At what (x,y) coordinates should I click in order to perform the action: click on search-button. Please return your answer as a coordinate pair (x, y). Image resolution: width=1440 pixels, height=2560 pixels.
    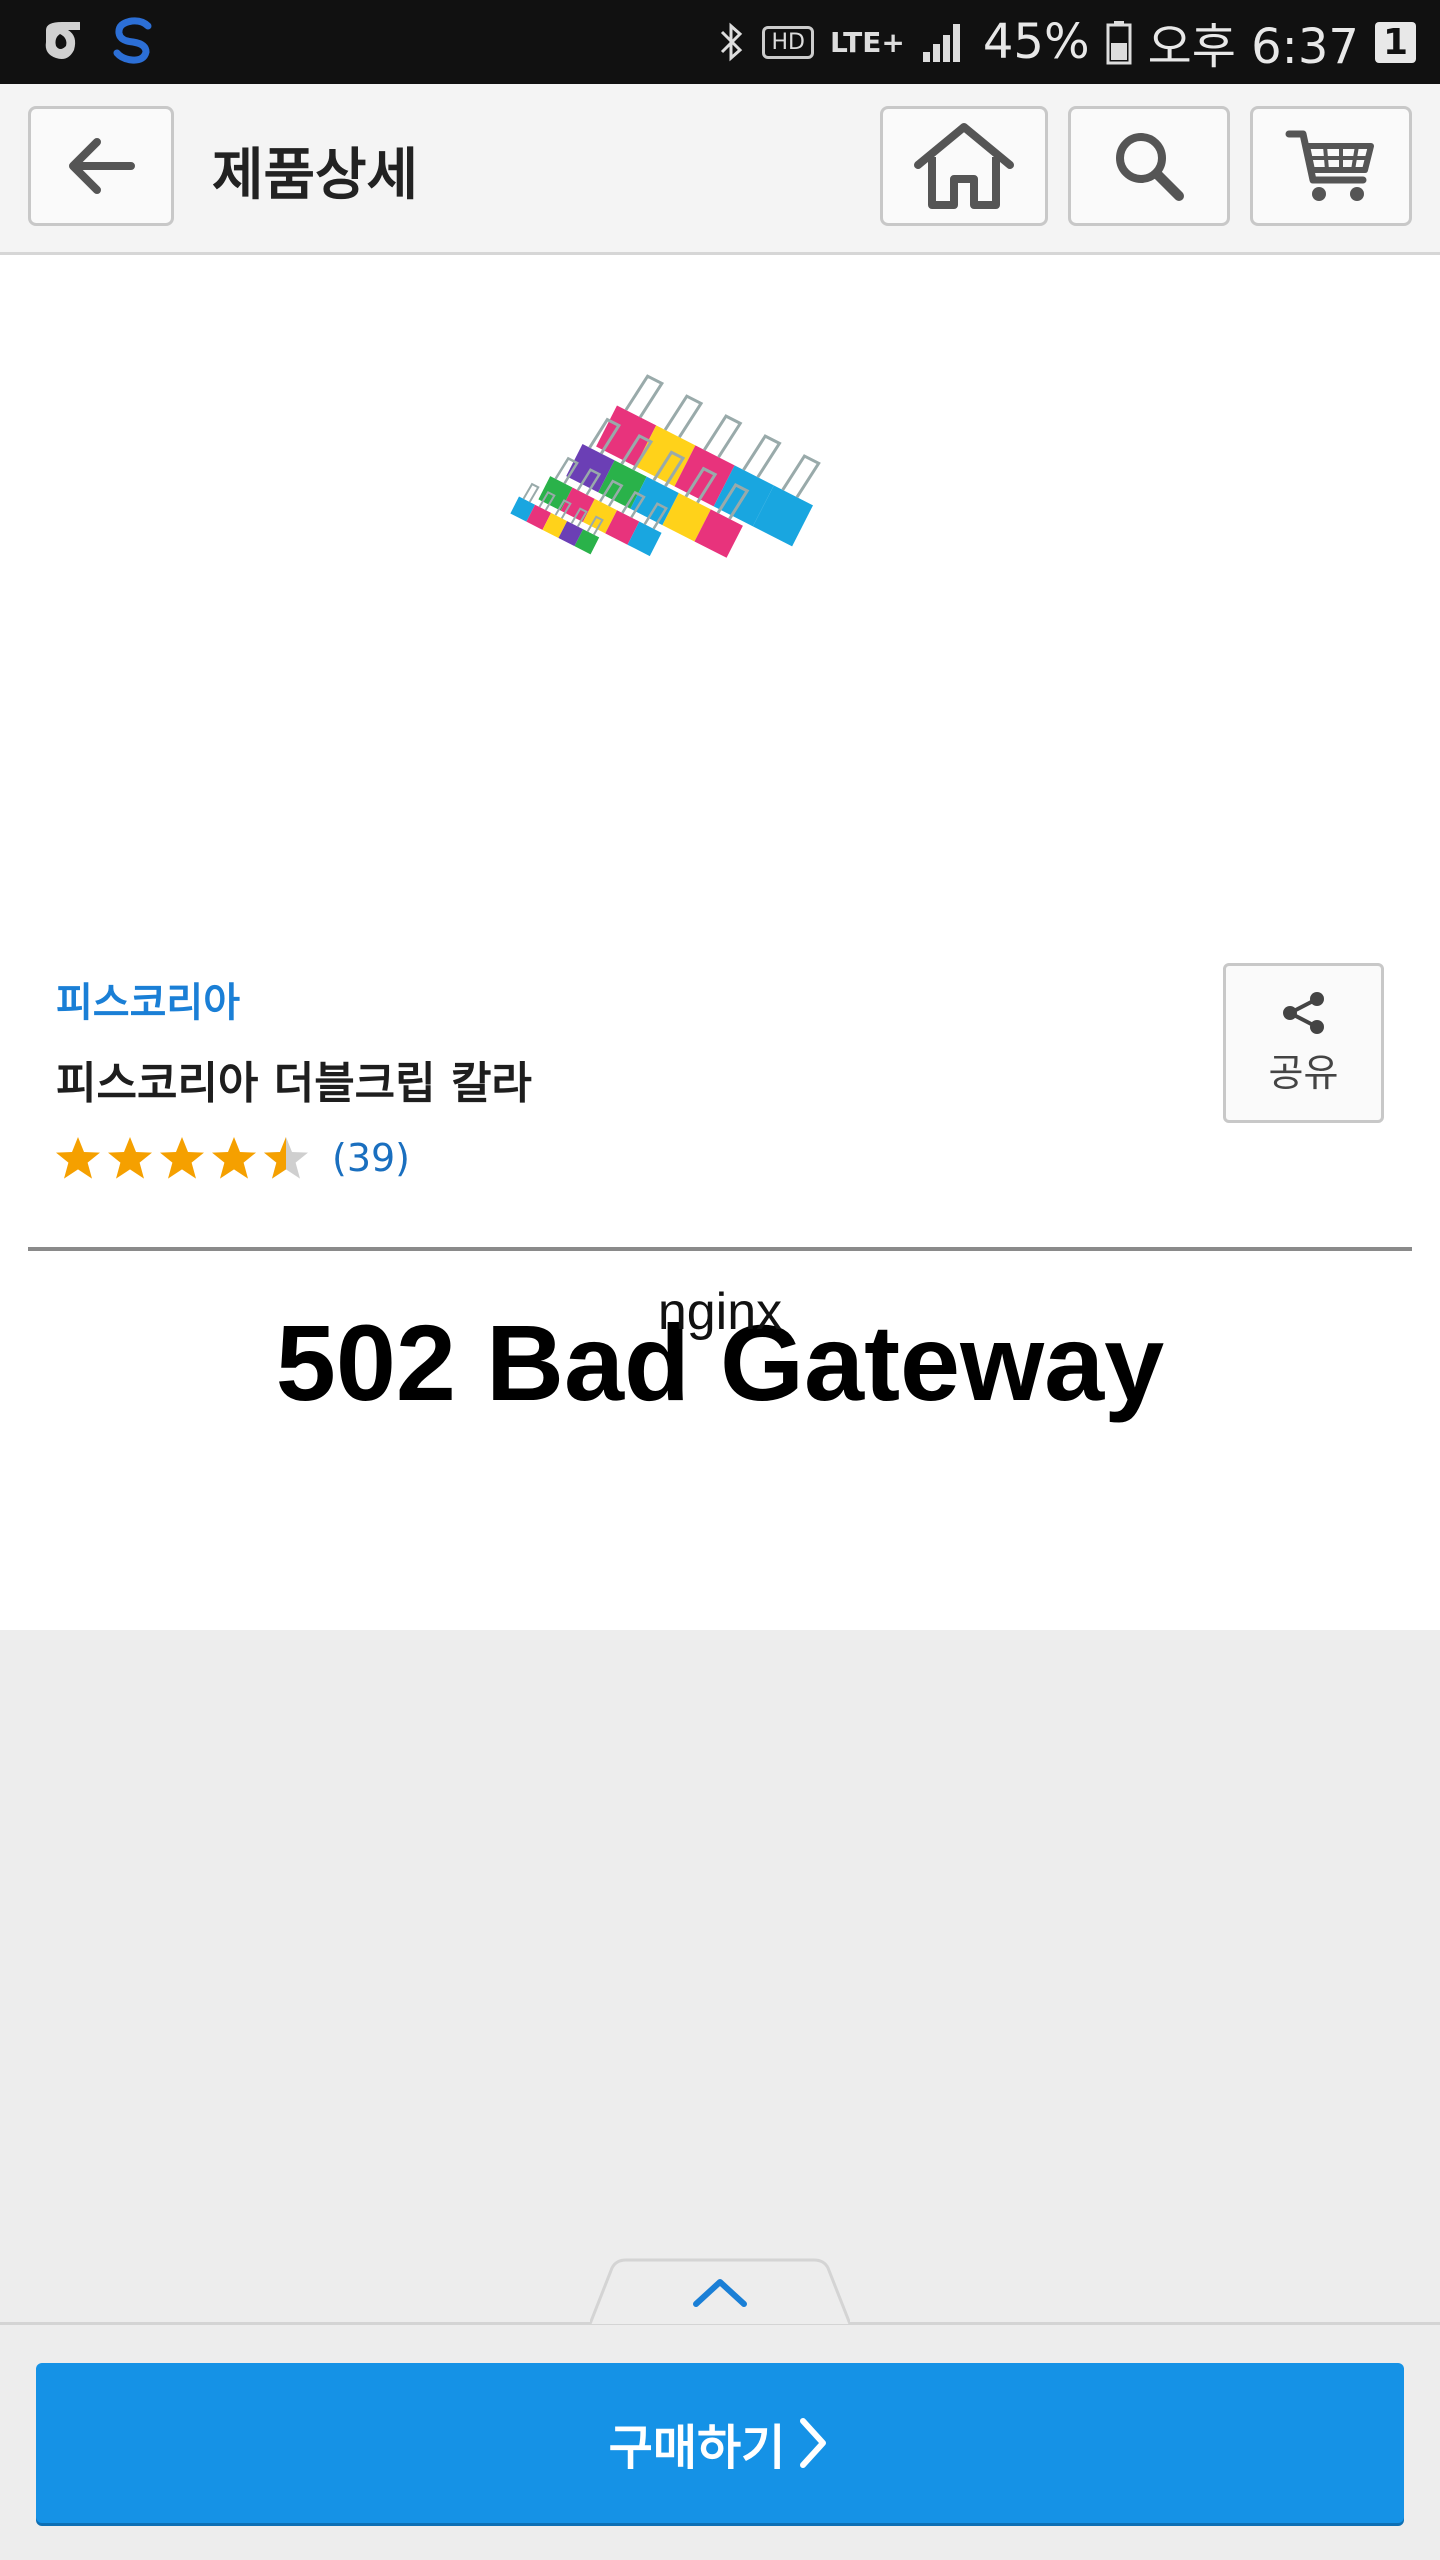
    Looking at the image, I should click on (1149, 166).